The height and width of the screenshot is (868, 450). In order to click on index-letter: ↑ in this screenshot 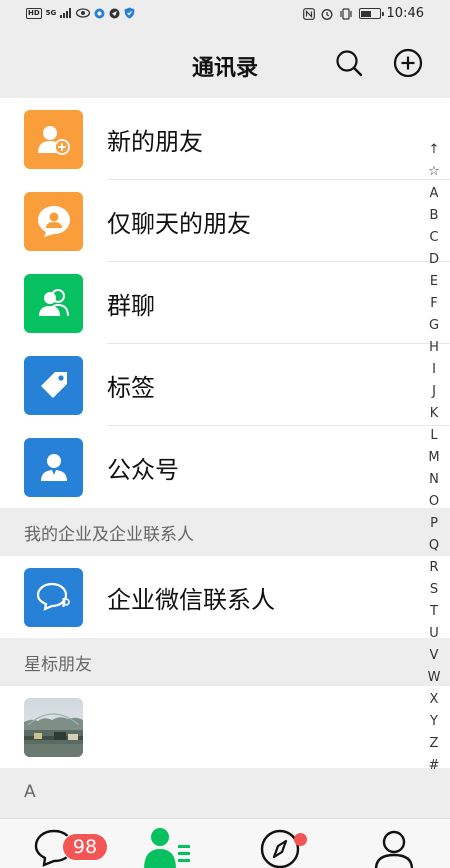, I will do `click(434, 149)`.